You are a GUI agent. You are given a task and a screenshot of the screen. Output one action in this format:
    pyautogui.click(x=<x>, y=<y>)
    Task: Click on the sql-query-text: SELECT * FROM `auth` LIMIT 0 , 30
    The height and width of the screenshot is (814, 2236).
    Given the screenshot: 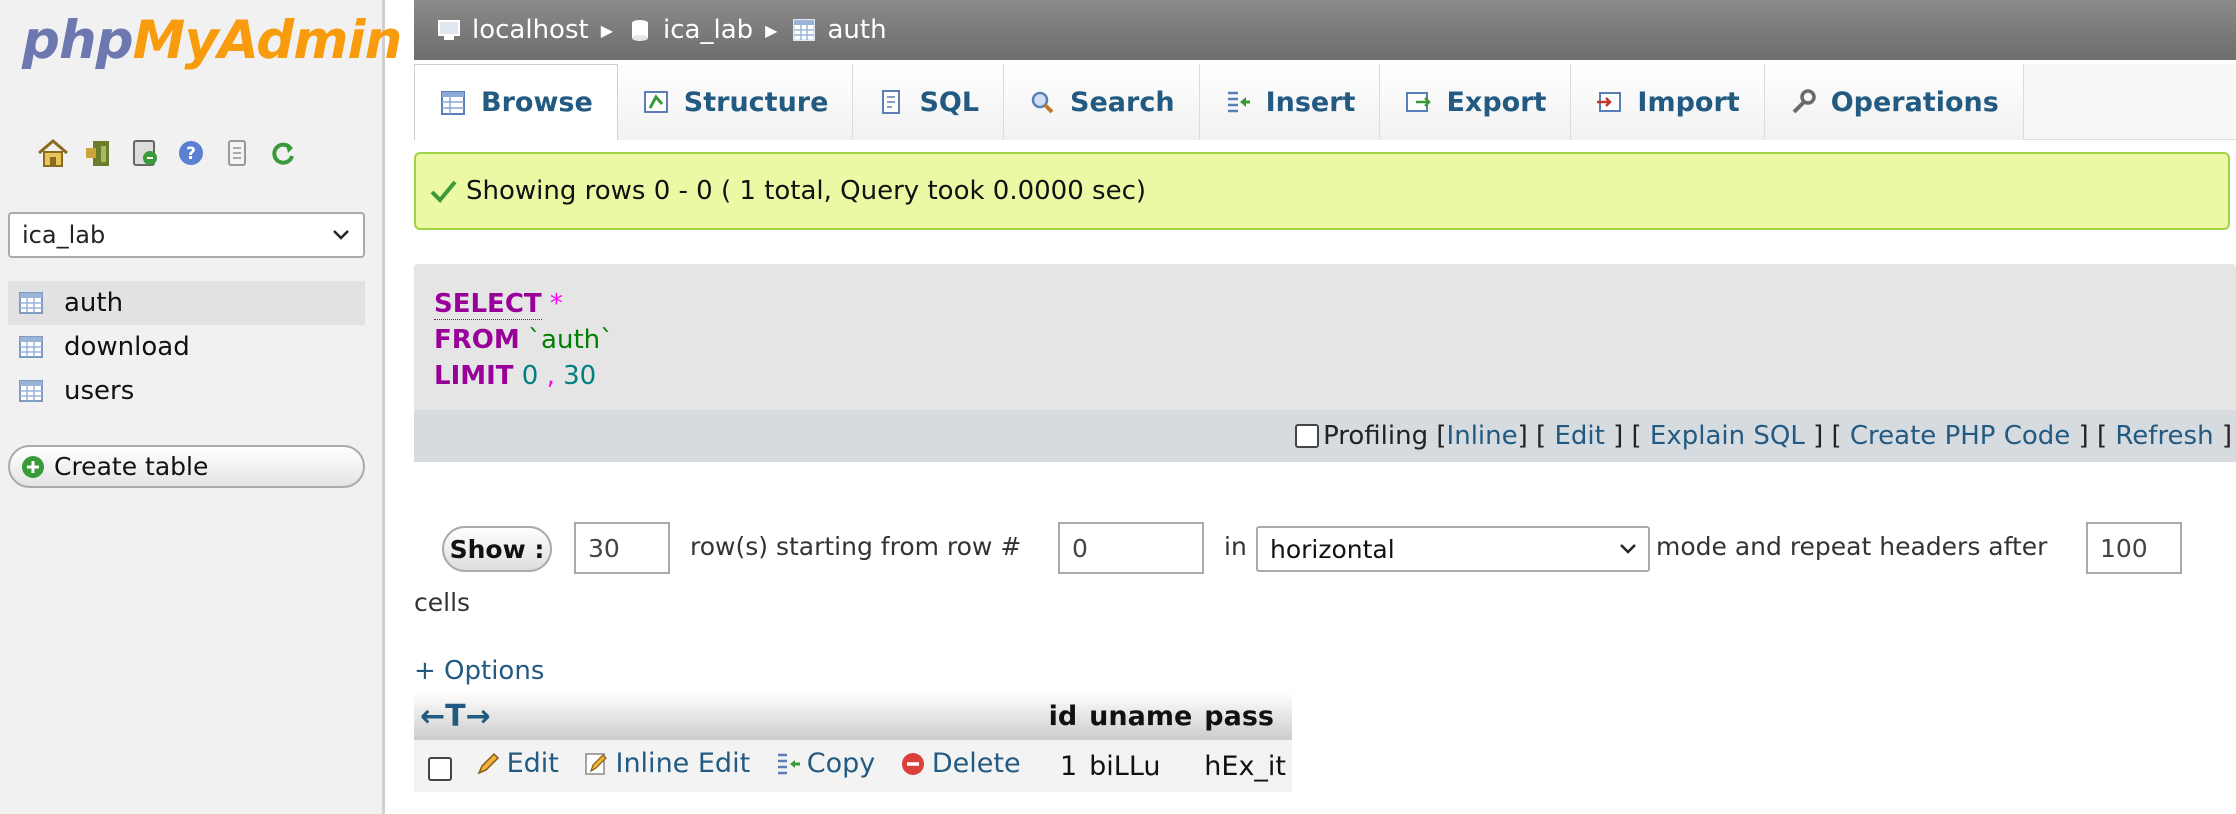 What is the action you would take?
    pyautogui.click(x=523, y=340)
    